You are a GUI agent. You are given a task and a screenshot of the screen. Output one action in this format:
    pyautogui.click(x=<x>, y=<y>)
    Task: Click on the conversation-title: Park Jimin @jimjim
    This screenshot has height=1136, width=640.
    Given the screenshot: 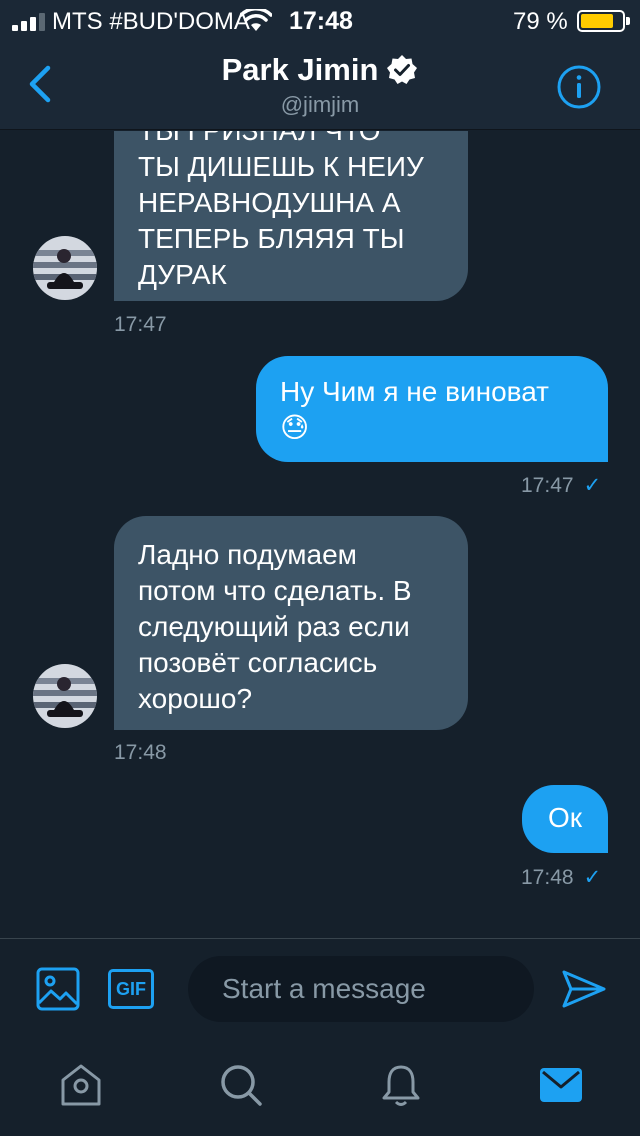 What is the action you would take?
    pyautogui.click(x=320, y=85)
    